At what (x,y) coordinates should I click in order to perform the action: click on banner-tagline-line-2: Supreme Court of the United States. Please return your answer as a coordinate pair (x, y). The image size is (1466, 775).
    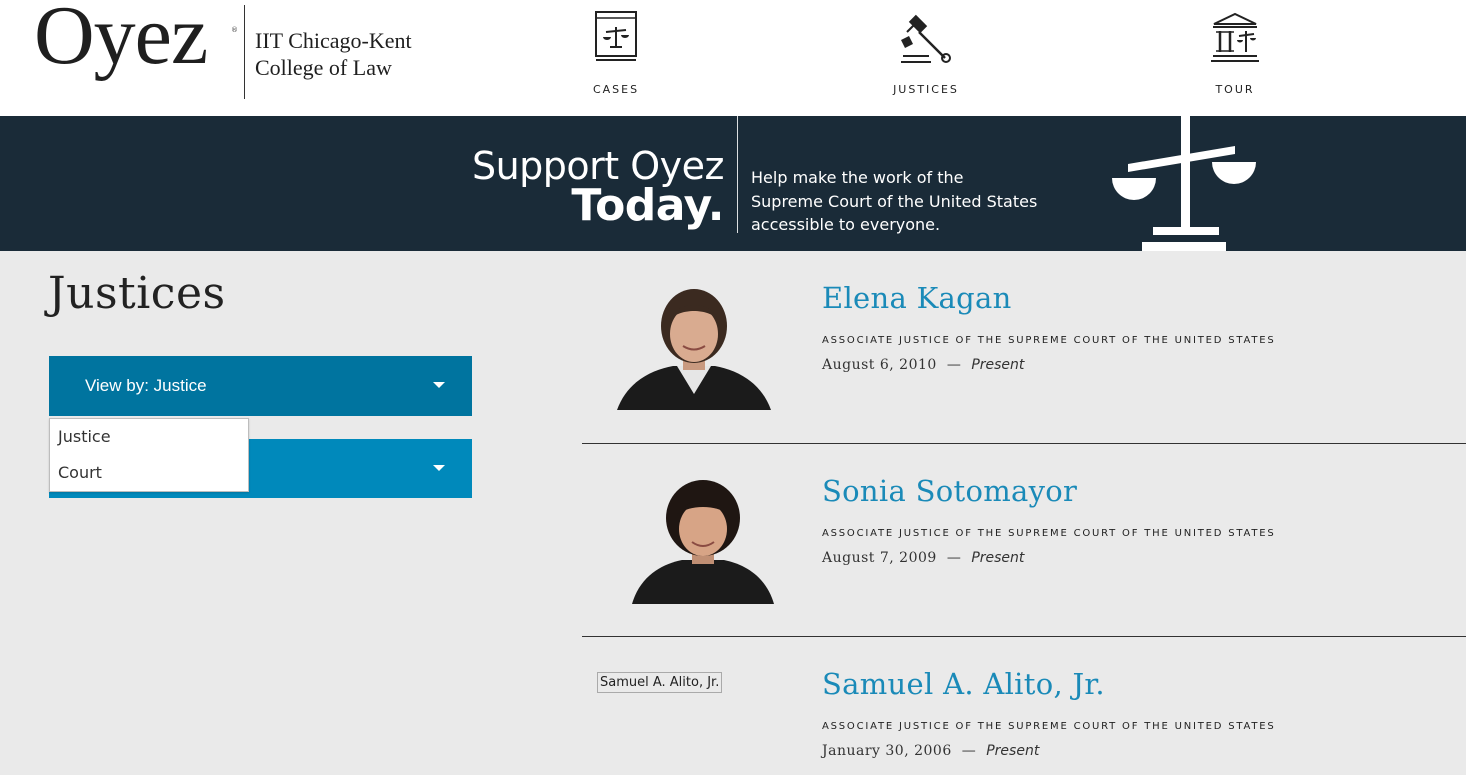
    Looking at the image, I should click on (894, 201).